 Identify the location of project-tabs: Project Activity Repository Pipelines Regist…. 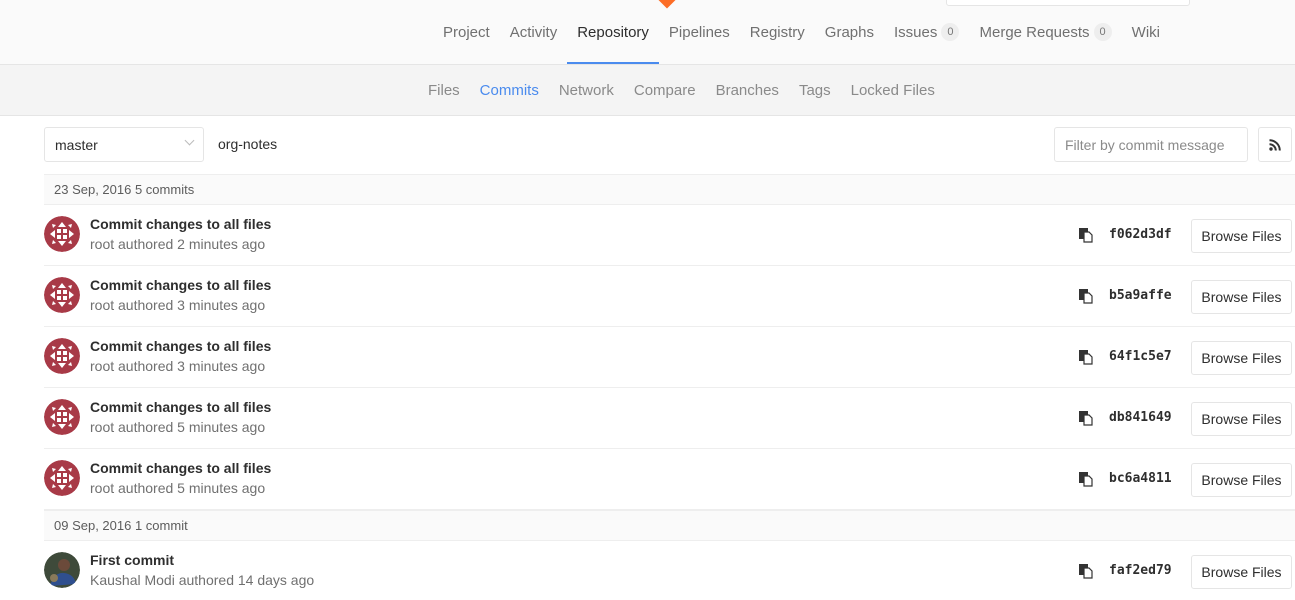
(801, 32).